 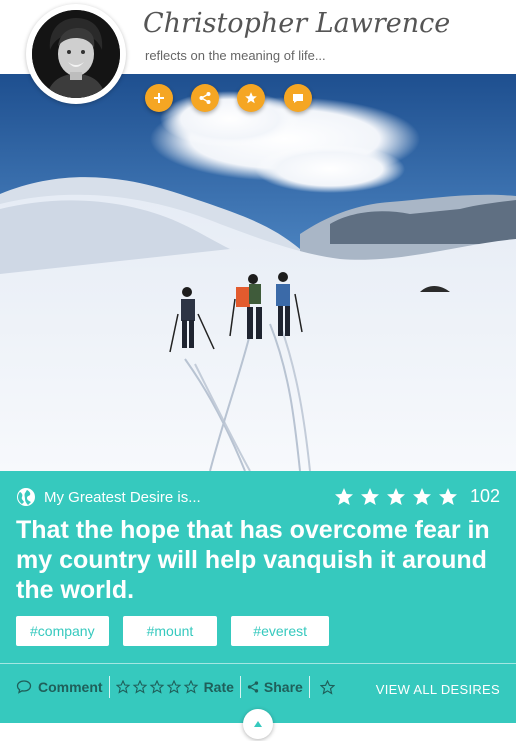 What do you see at coordinates (62, 631) in the screenshot?
I see `tag-company: #company` at bounding box center [62, 631].